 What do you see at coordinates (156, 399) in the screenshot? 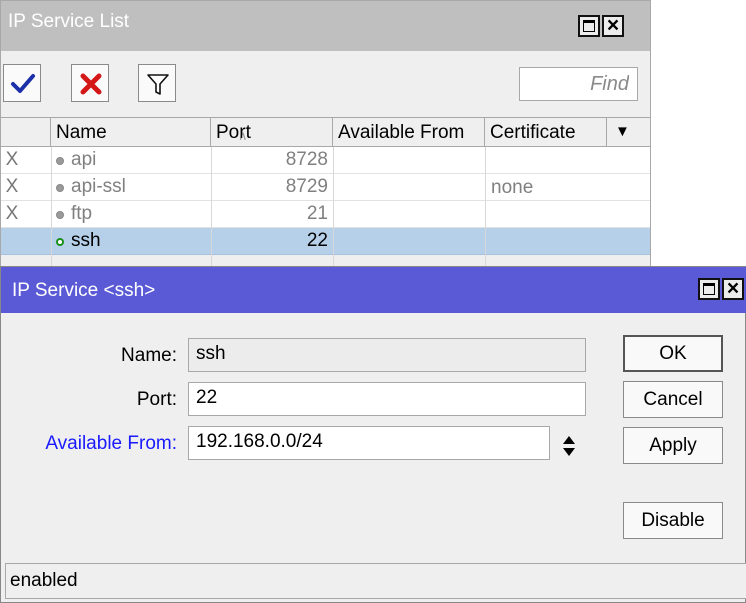
I see `port-label: Port:` at bounding box center [156, 399].